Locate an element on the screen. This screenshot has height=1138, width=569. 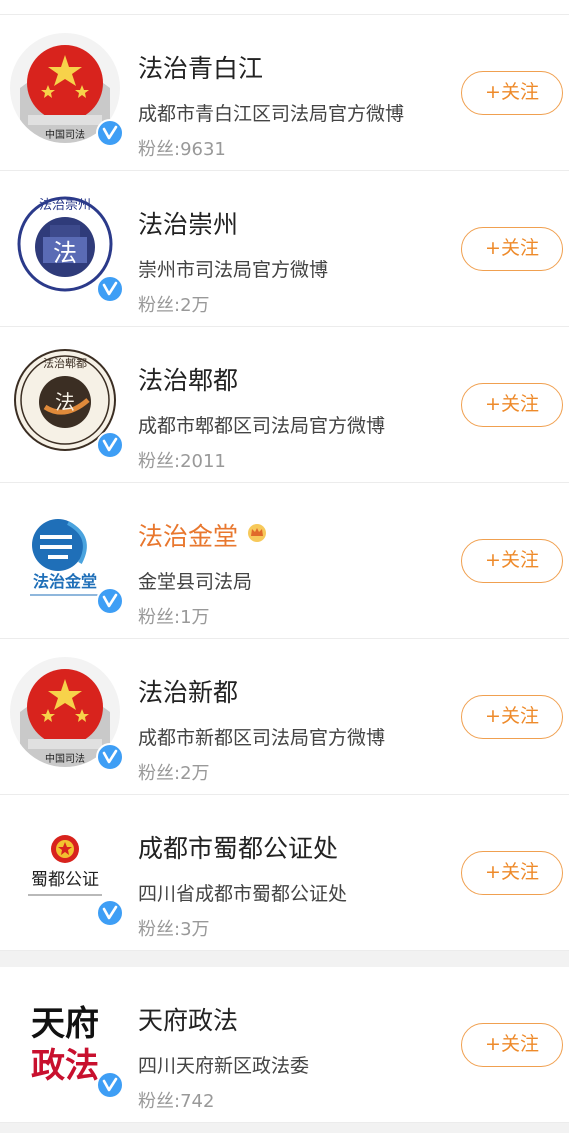
account-description: 成都市青白江区司法局官方微博 is located at coordinates (271, 114).